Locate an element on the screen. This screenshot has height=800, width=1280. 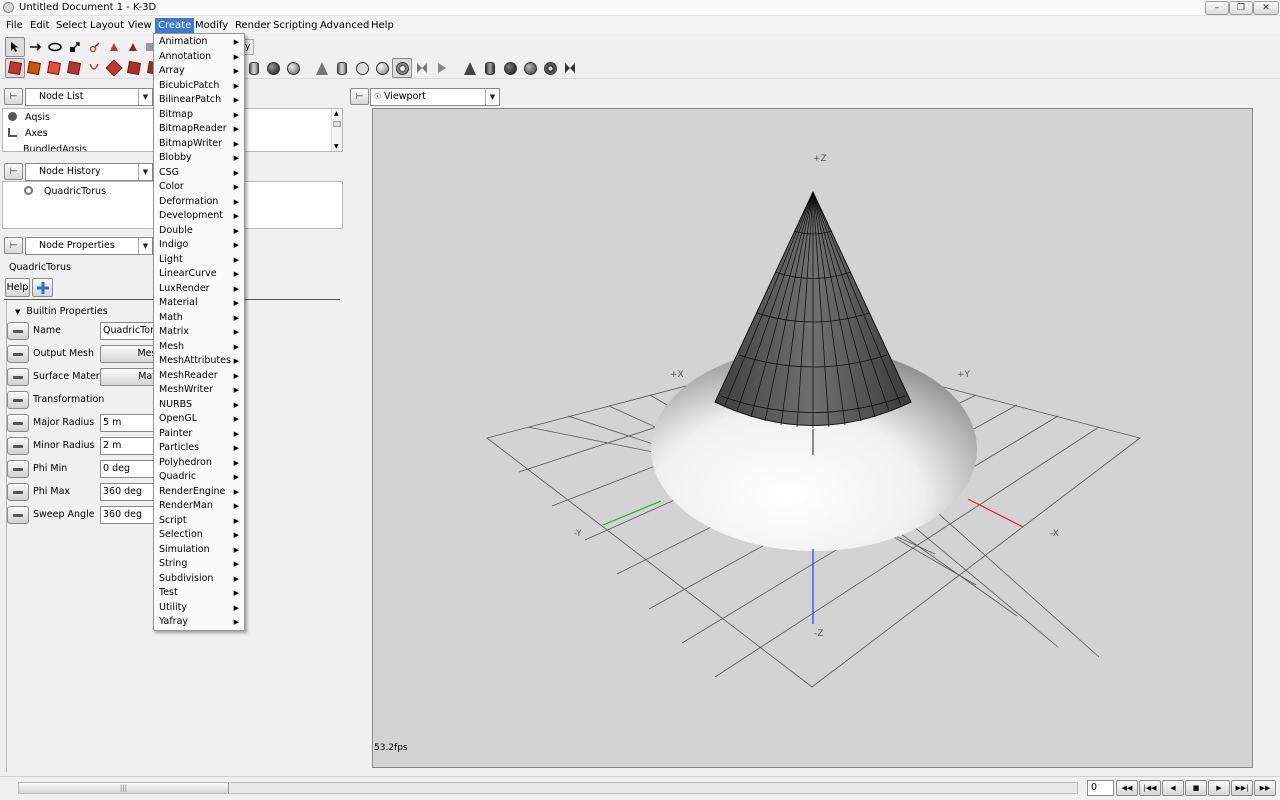
first-frame-icon: ◀◀ is located at coordinates (1127, 788).